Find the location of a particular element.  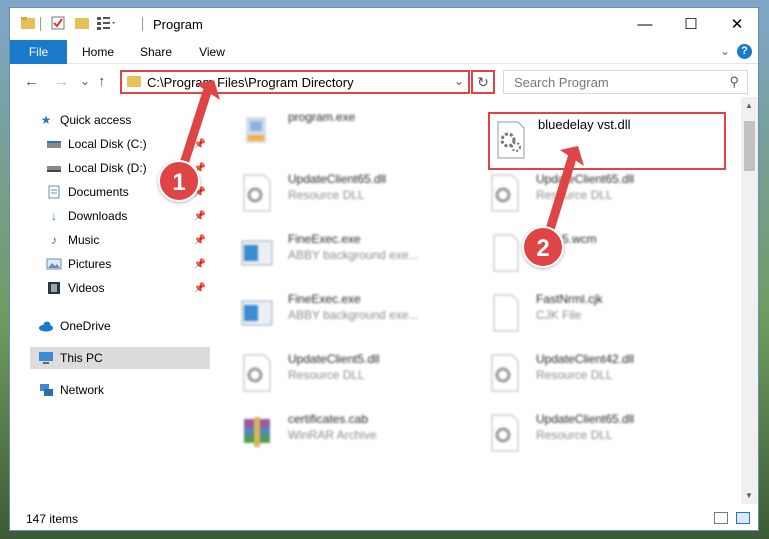

tab-view: View is located at coordinates (212, 52).